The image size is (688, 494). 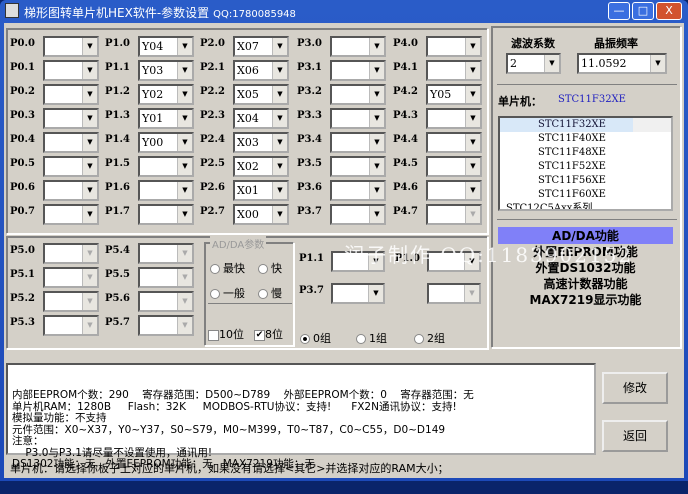 I want to click on port-combo-p2-0: X07 ▼, so click(x=261, y=46).